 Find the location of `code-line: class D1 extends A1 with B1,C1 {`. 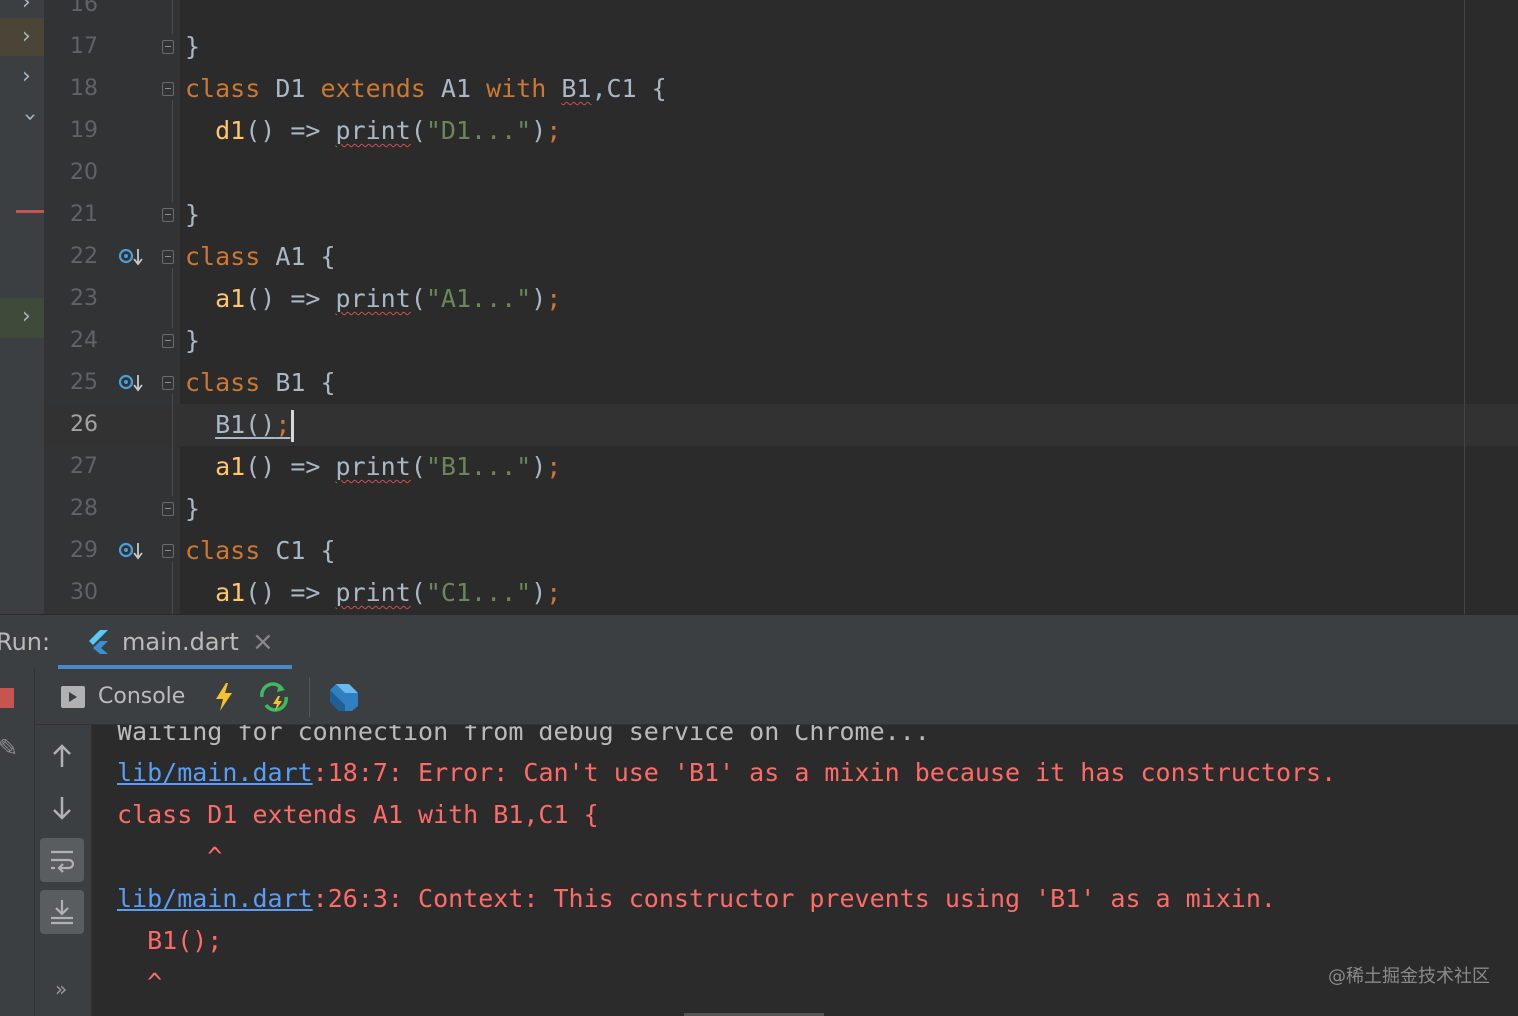

code-line: class D1 extends A1 with B1,C1 { is located at coordinates (426, 89).